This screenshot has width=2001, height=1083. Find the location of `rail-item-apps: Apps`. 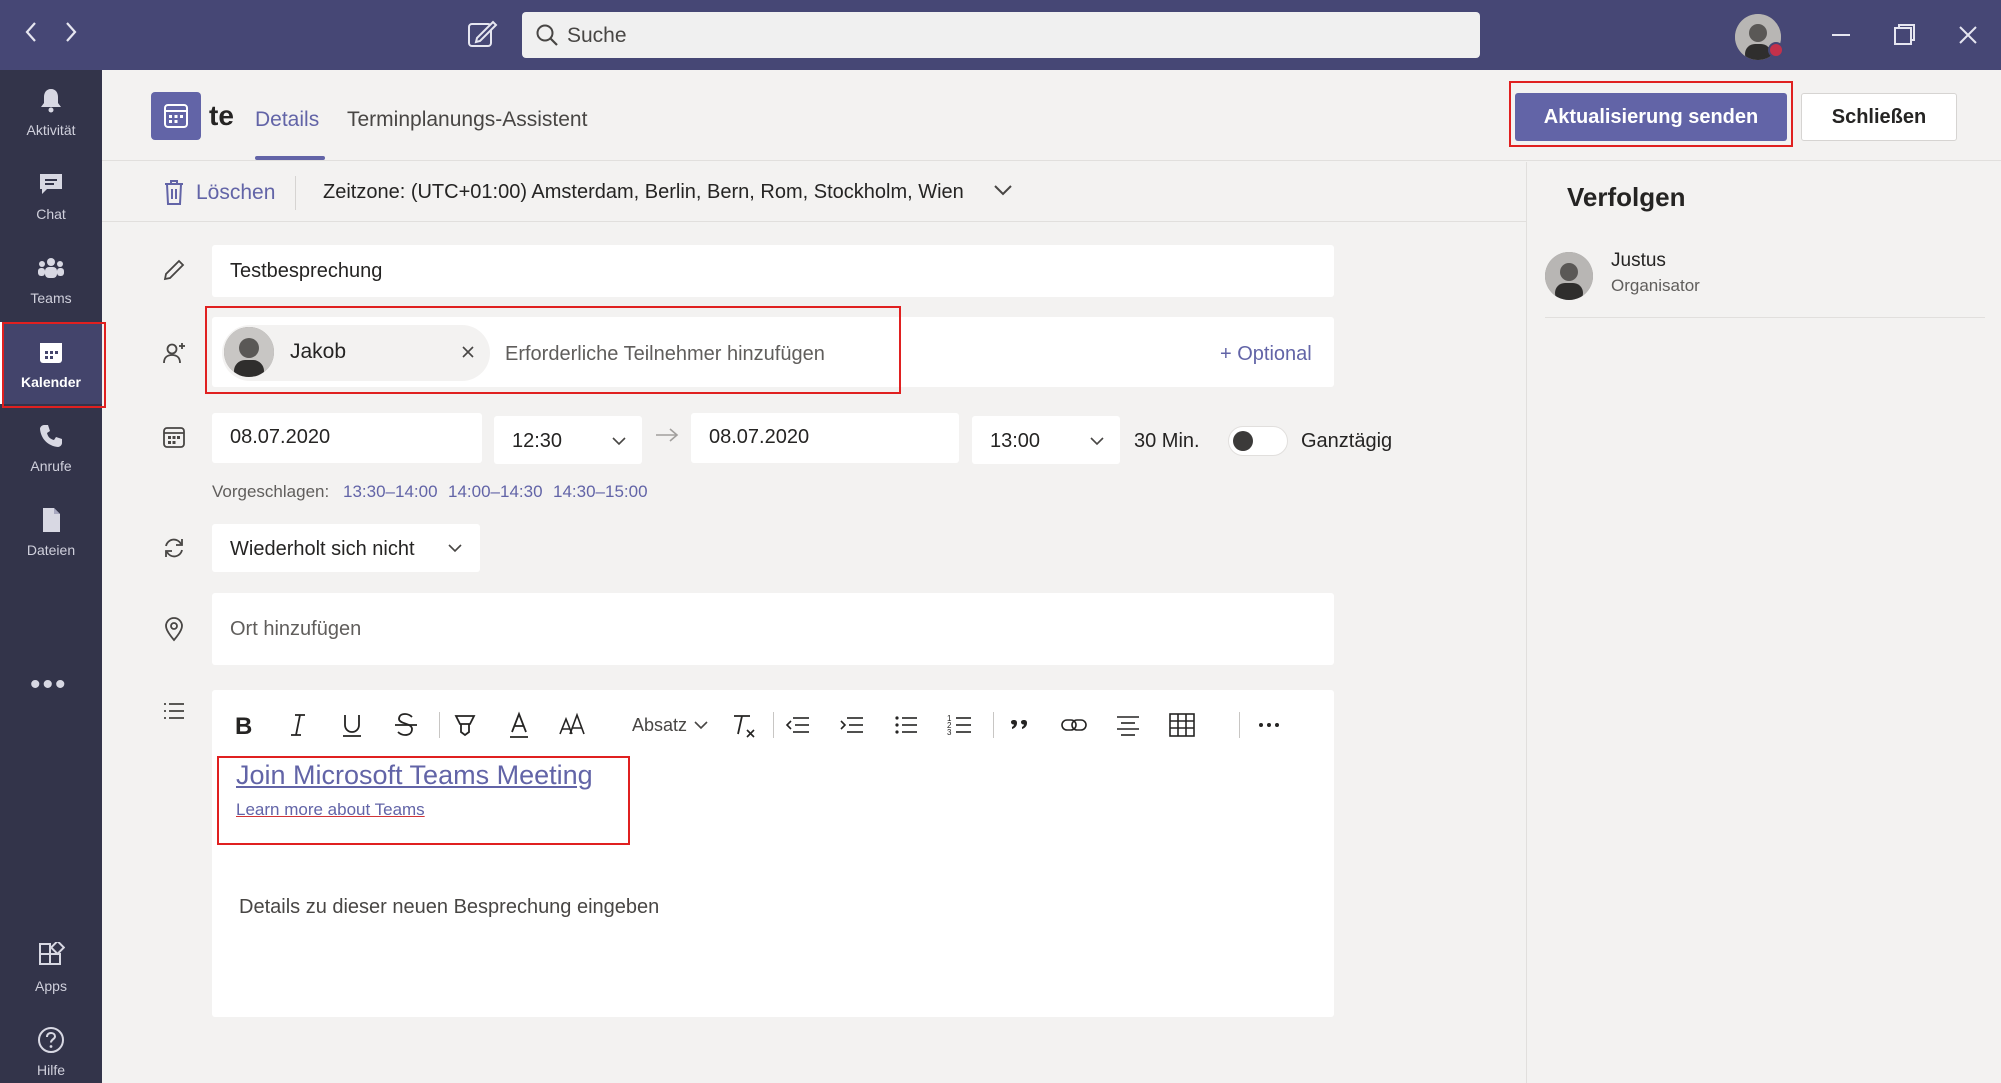

rail-item-apps: Apps is located at coordinates (51, 967).